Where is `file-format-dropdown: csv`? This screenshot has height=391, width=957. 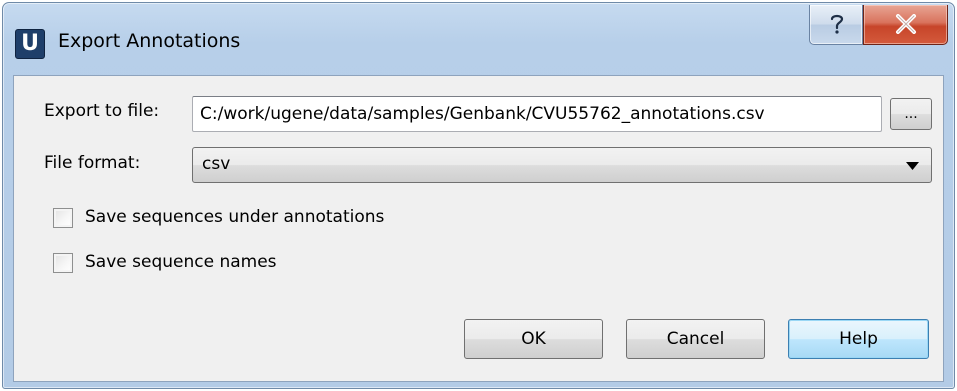 file-format-dropdown: csv is located at coordinates (562, 165).